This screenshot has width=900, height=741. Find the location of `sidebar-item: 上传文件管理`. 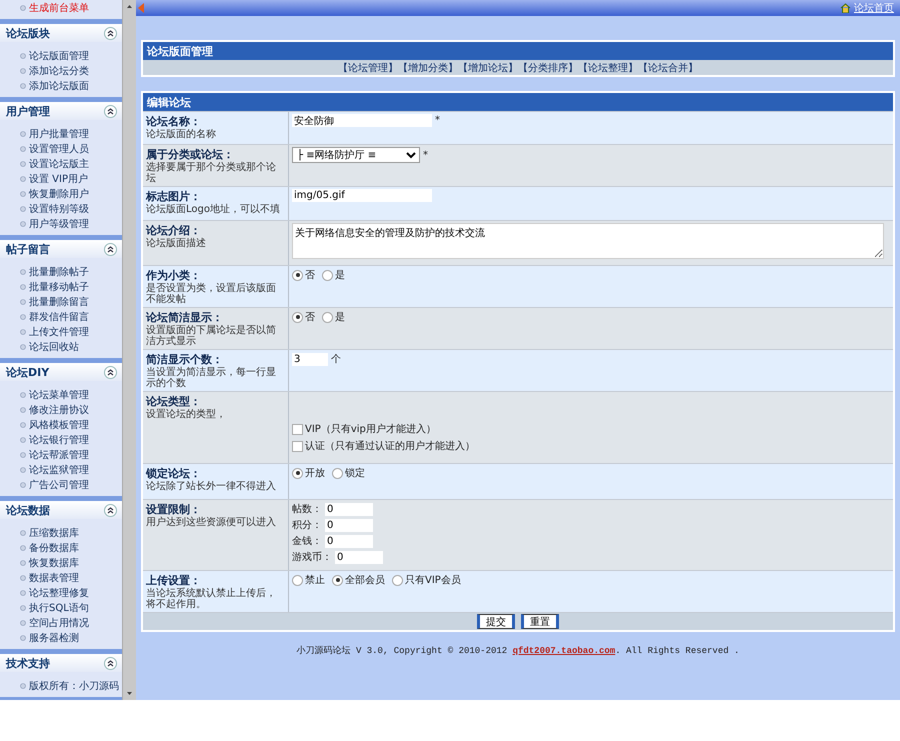

sidebar-item: 上传文件管理 is located at coordinates (71, 331).